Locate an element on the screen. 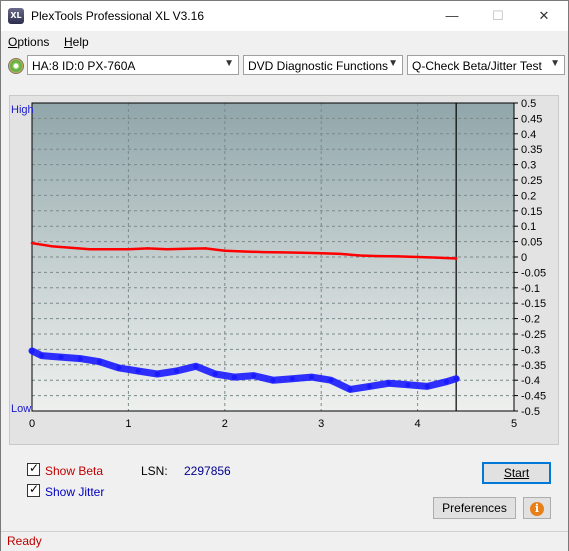 This screenshot has width=569, height=551. drive-select: HA:8 ID:0 PX-760A ▼ is located at coordinates (133, 65).